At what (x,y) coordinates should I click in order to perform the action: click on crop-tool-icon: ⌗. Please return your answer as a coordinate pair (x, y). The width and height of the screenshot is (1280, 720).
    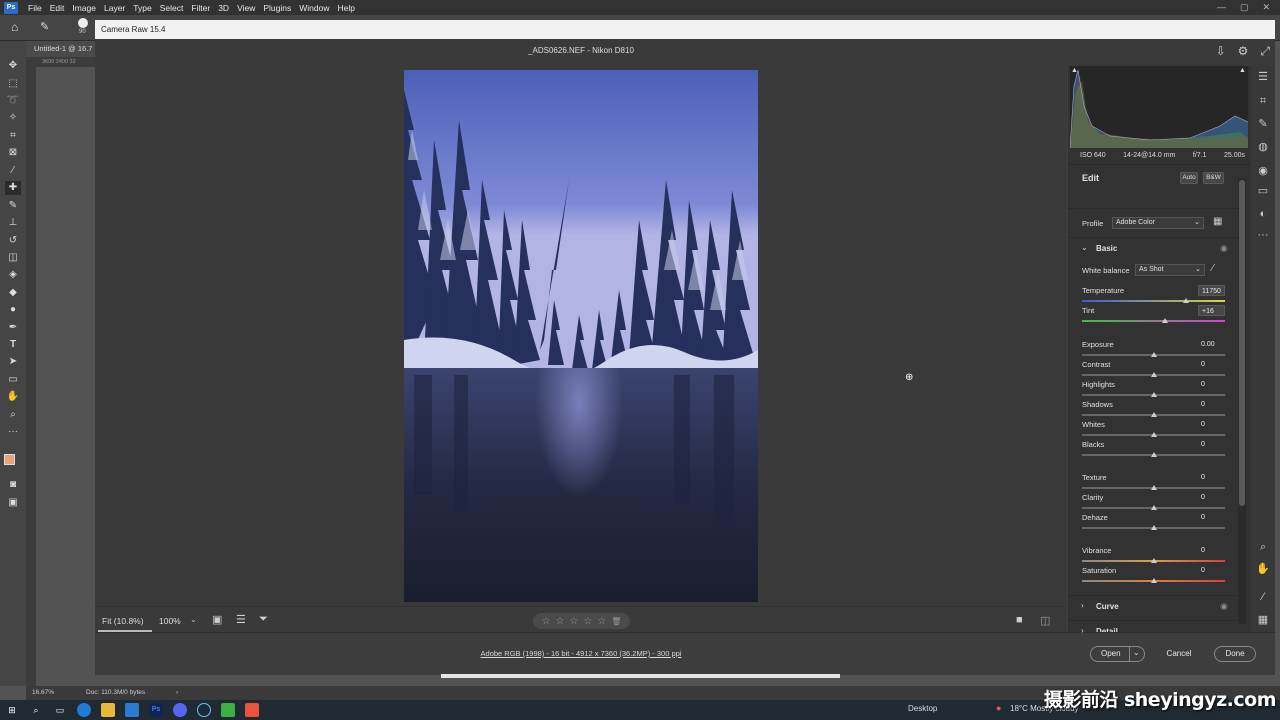
    Looking at the image, I should click on (13, 136).